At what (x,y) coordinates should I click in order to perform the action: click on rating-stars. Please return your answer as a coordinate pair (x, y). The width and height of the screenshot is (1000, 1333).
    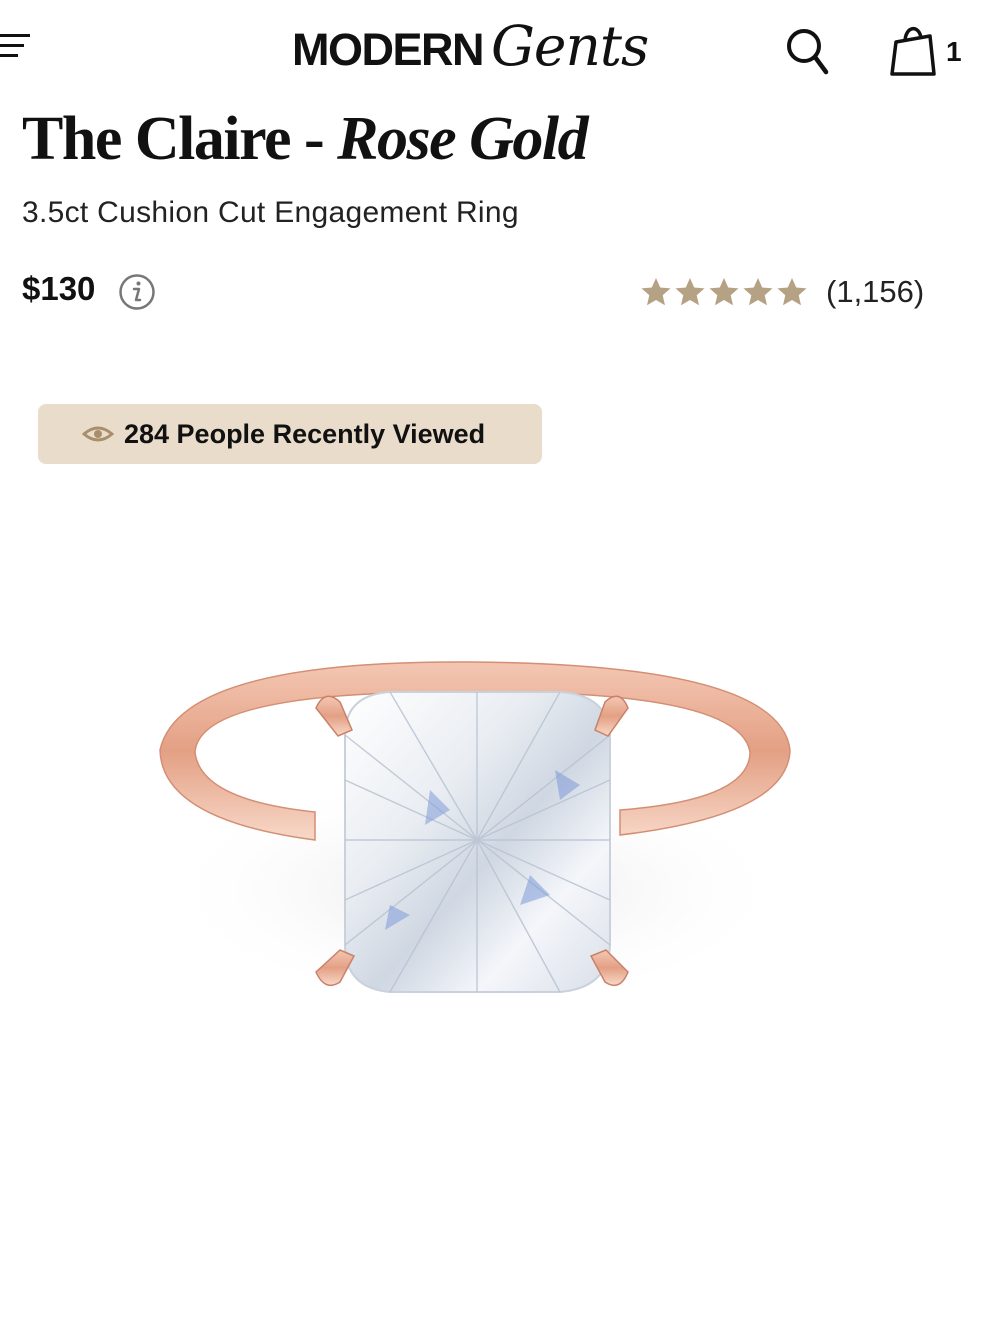
    Looking at the image, I should click on (724, 292).